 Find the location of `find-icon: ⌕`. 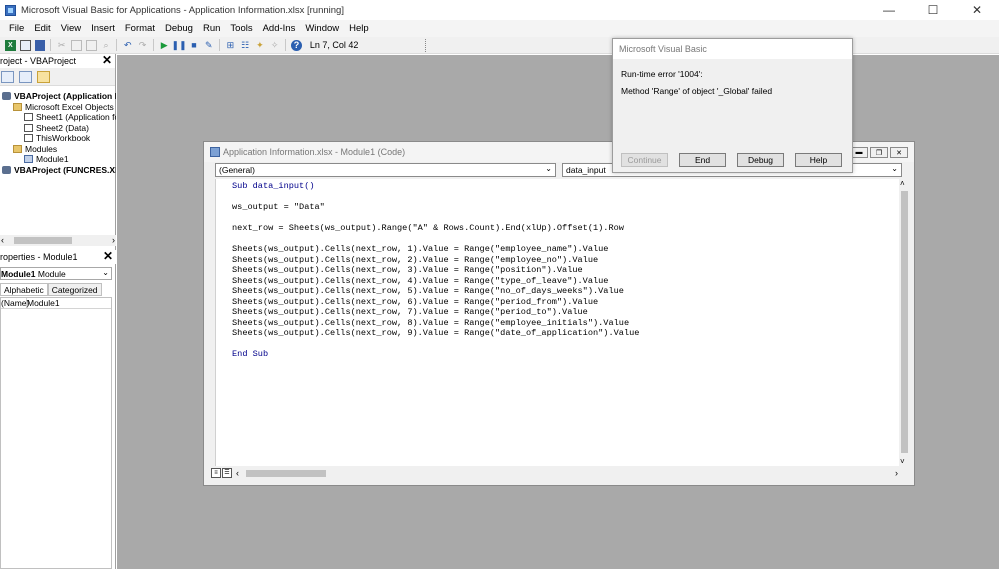

find-icon: ⌕ is located at coordinates (106, 45).